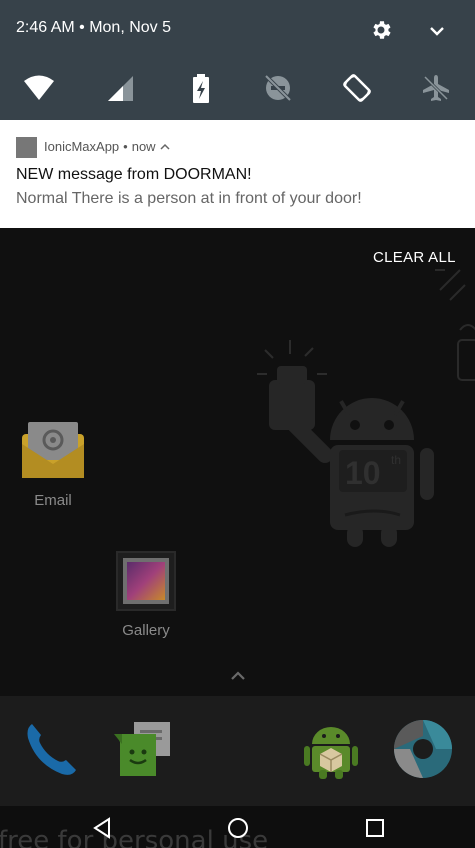 The image size is (475, 848). Describe the element at coordinates (423, 749) in the screenshot. I see `camera-icon` at that location.